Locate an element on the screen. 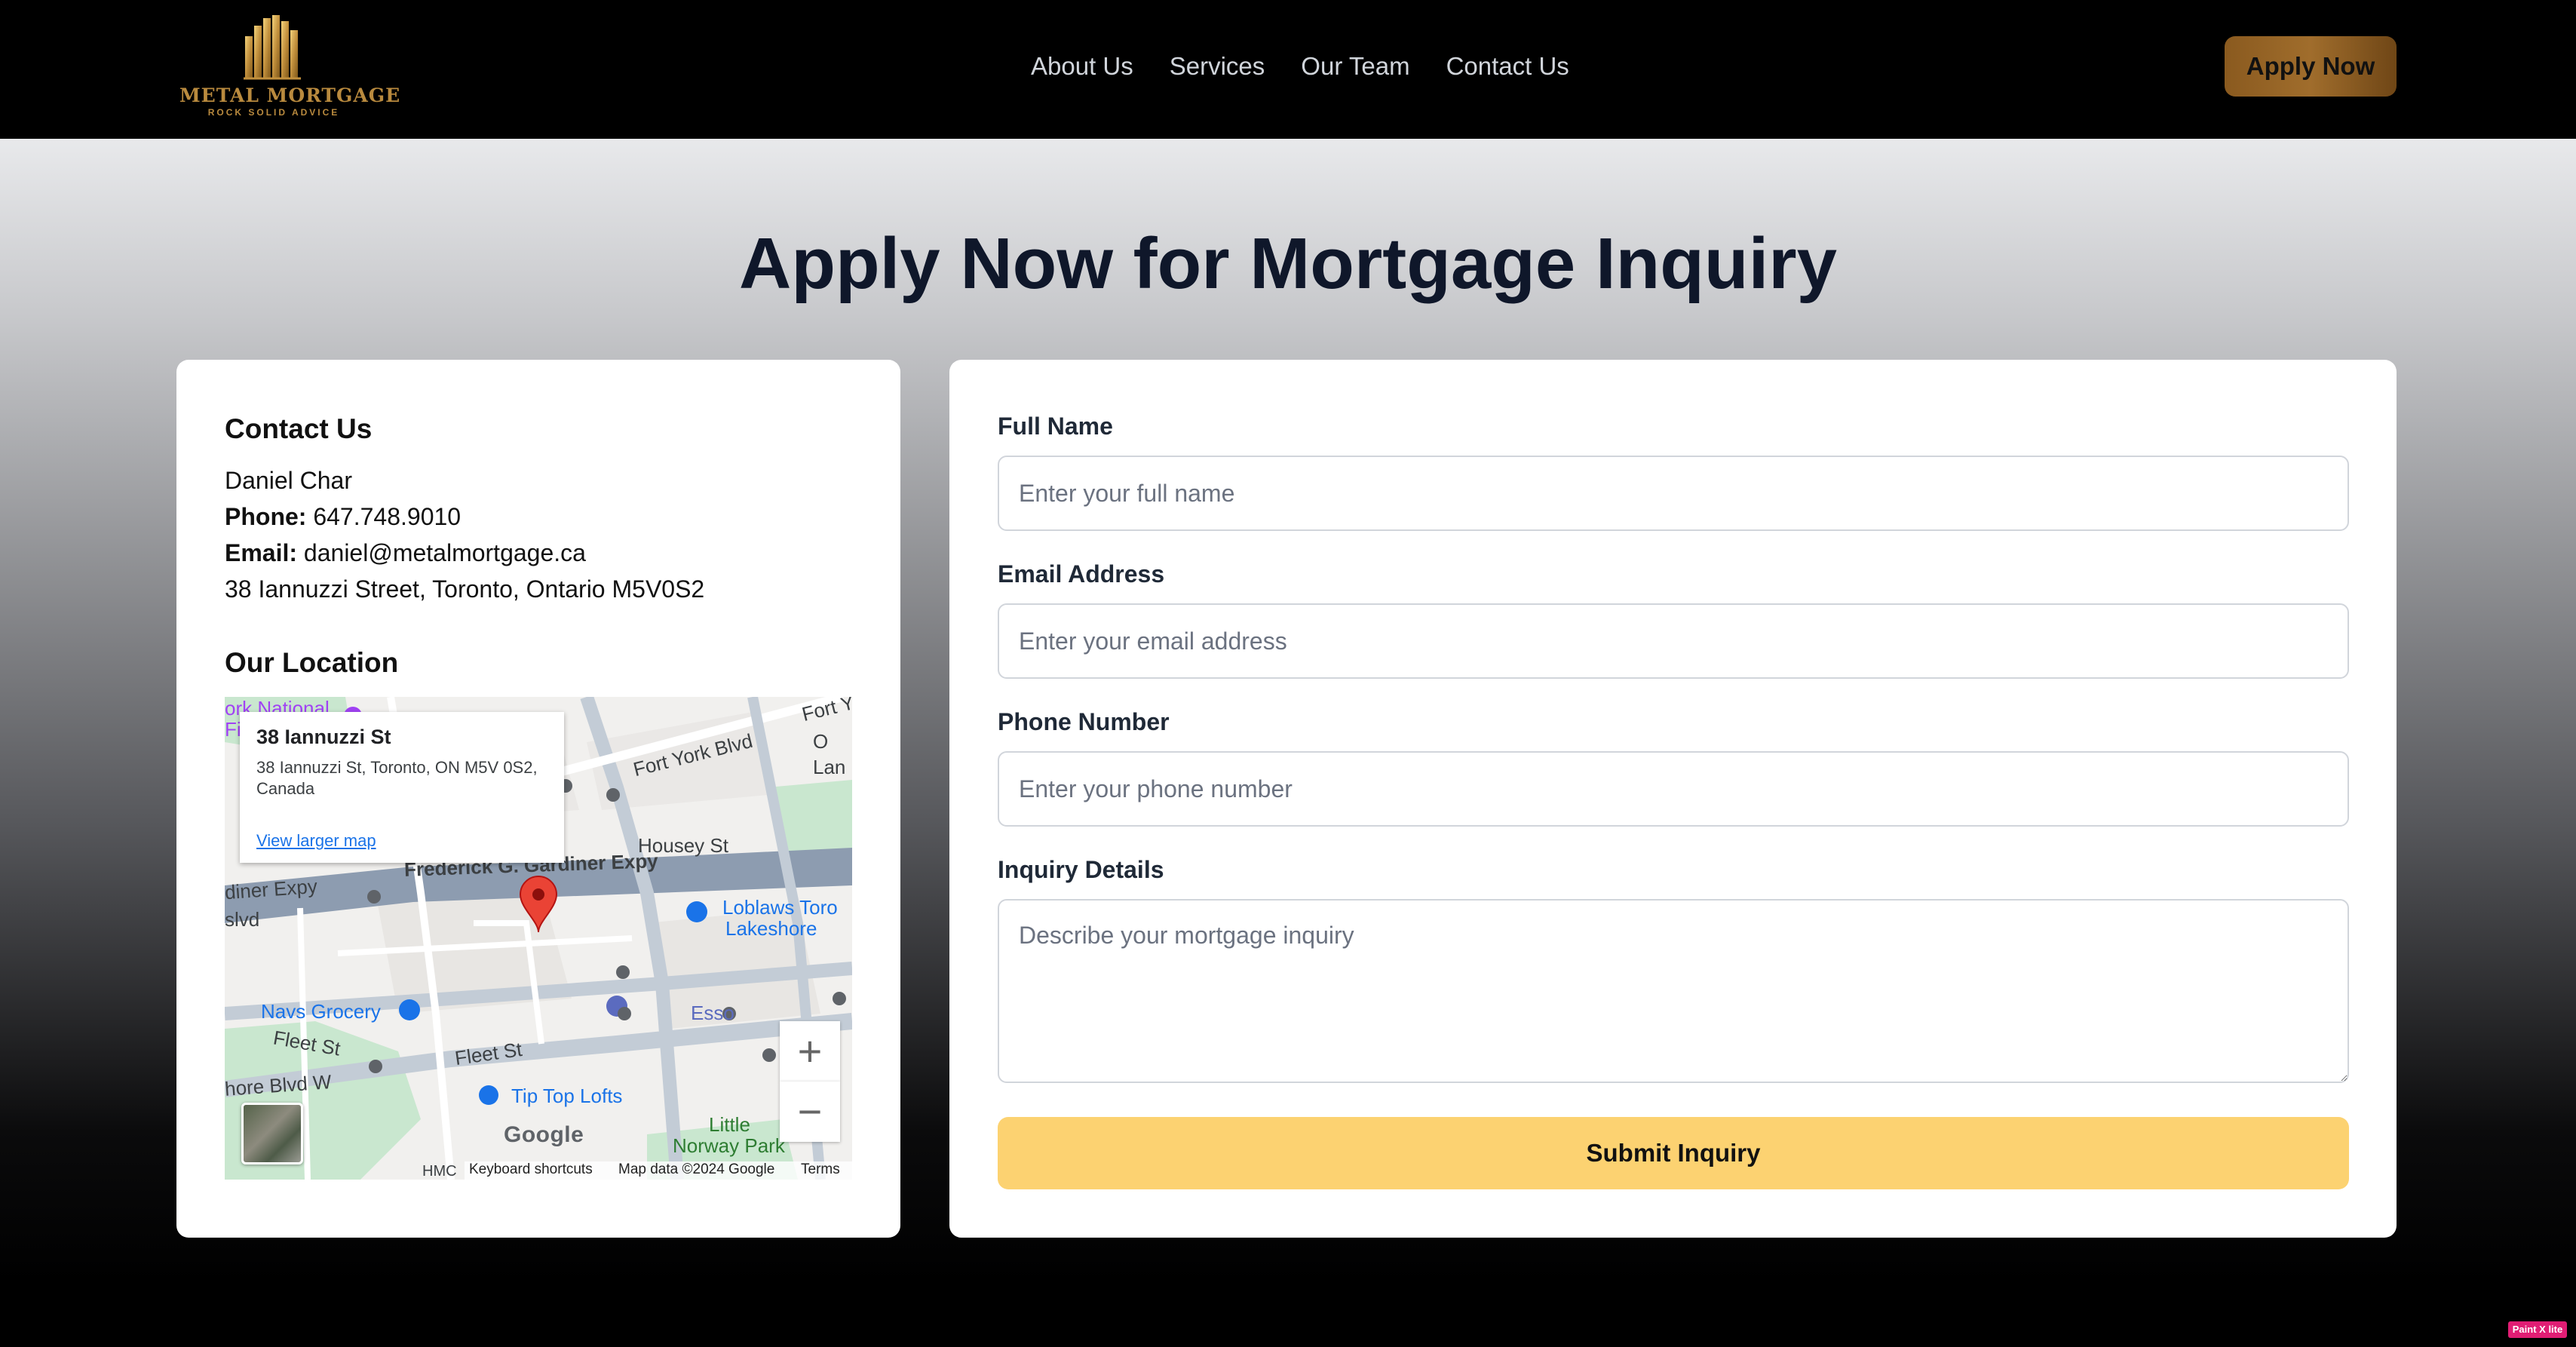  email-address-label: Email Address is located at coordinates (1081, 574).